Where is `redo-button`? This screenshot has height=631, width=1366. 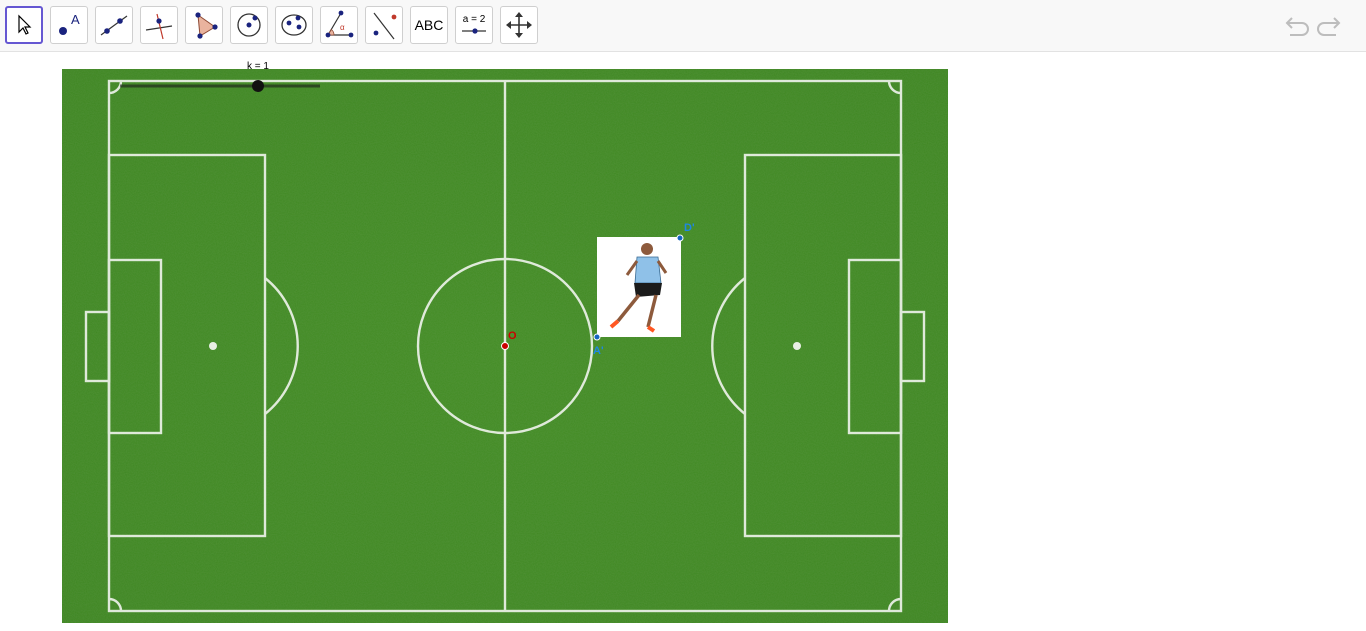 redo-button is located at coordinates (1331, 27).